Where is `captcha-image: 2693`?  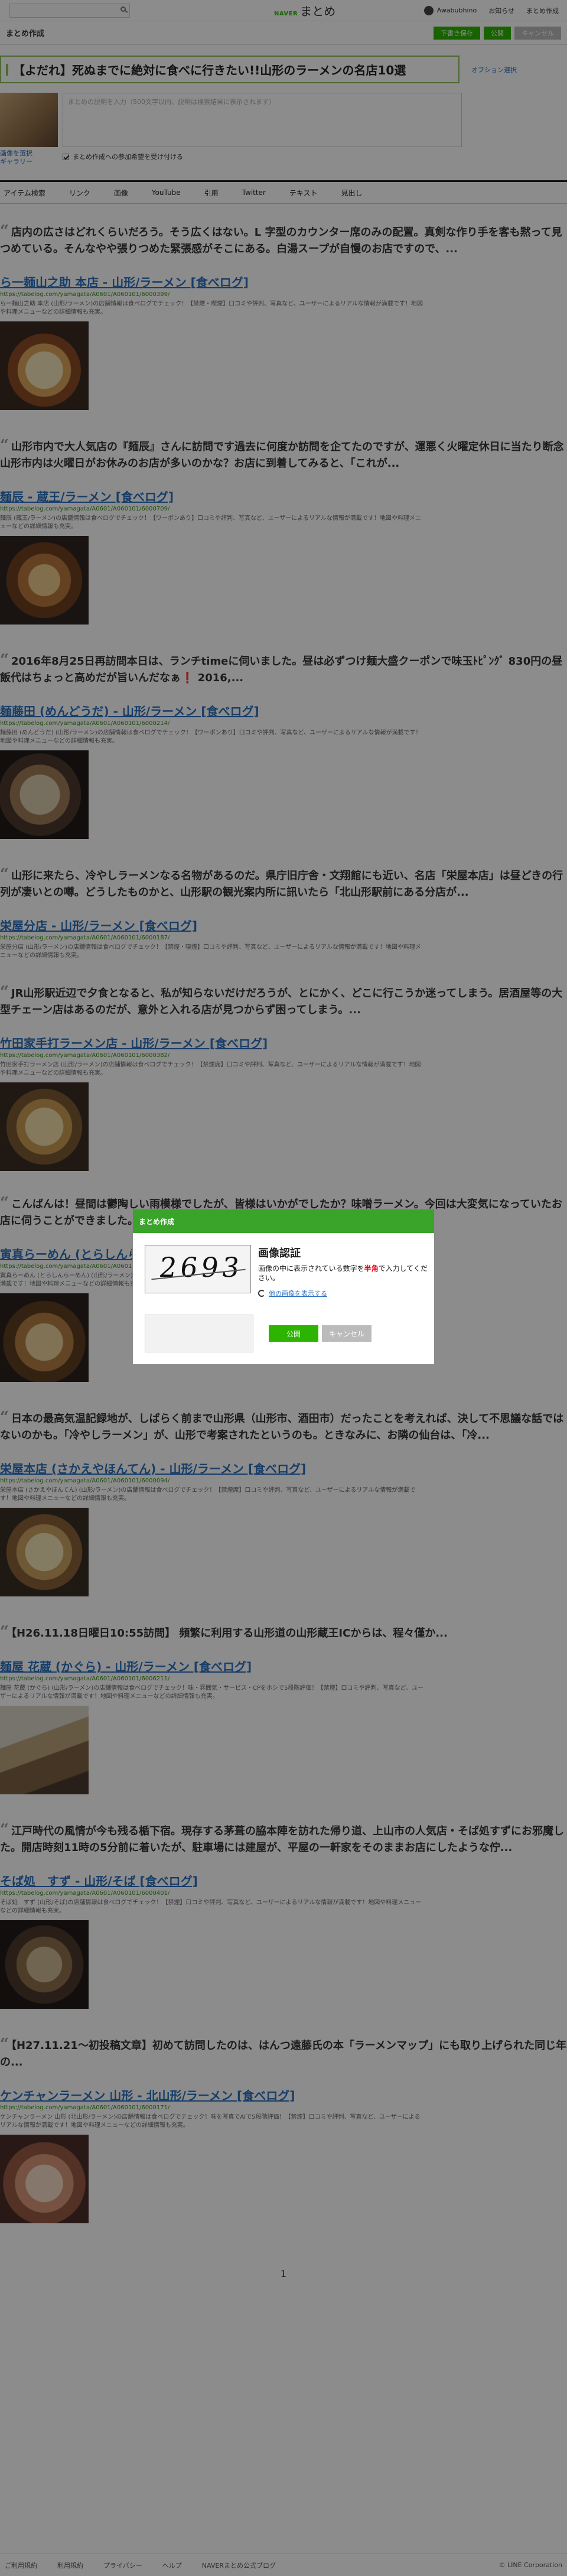 captcha-image: 2693 is located at coordinates (198, 1269).